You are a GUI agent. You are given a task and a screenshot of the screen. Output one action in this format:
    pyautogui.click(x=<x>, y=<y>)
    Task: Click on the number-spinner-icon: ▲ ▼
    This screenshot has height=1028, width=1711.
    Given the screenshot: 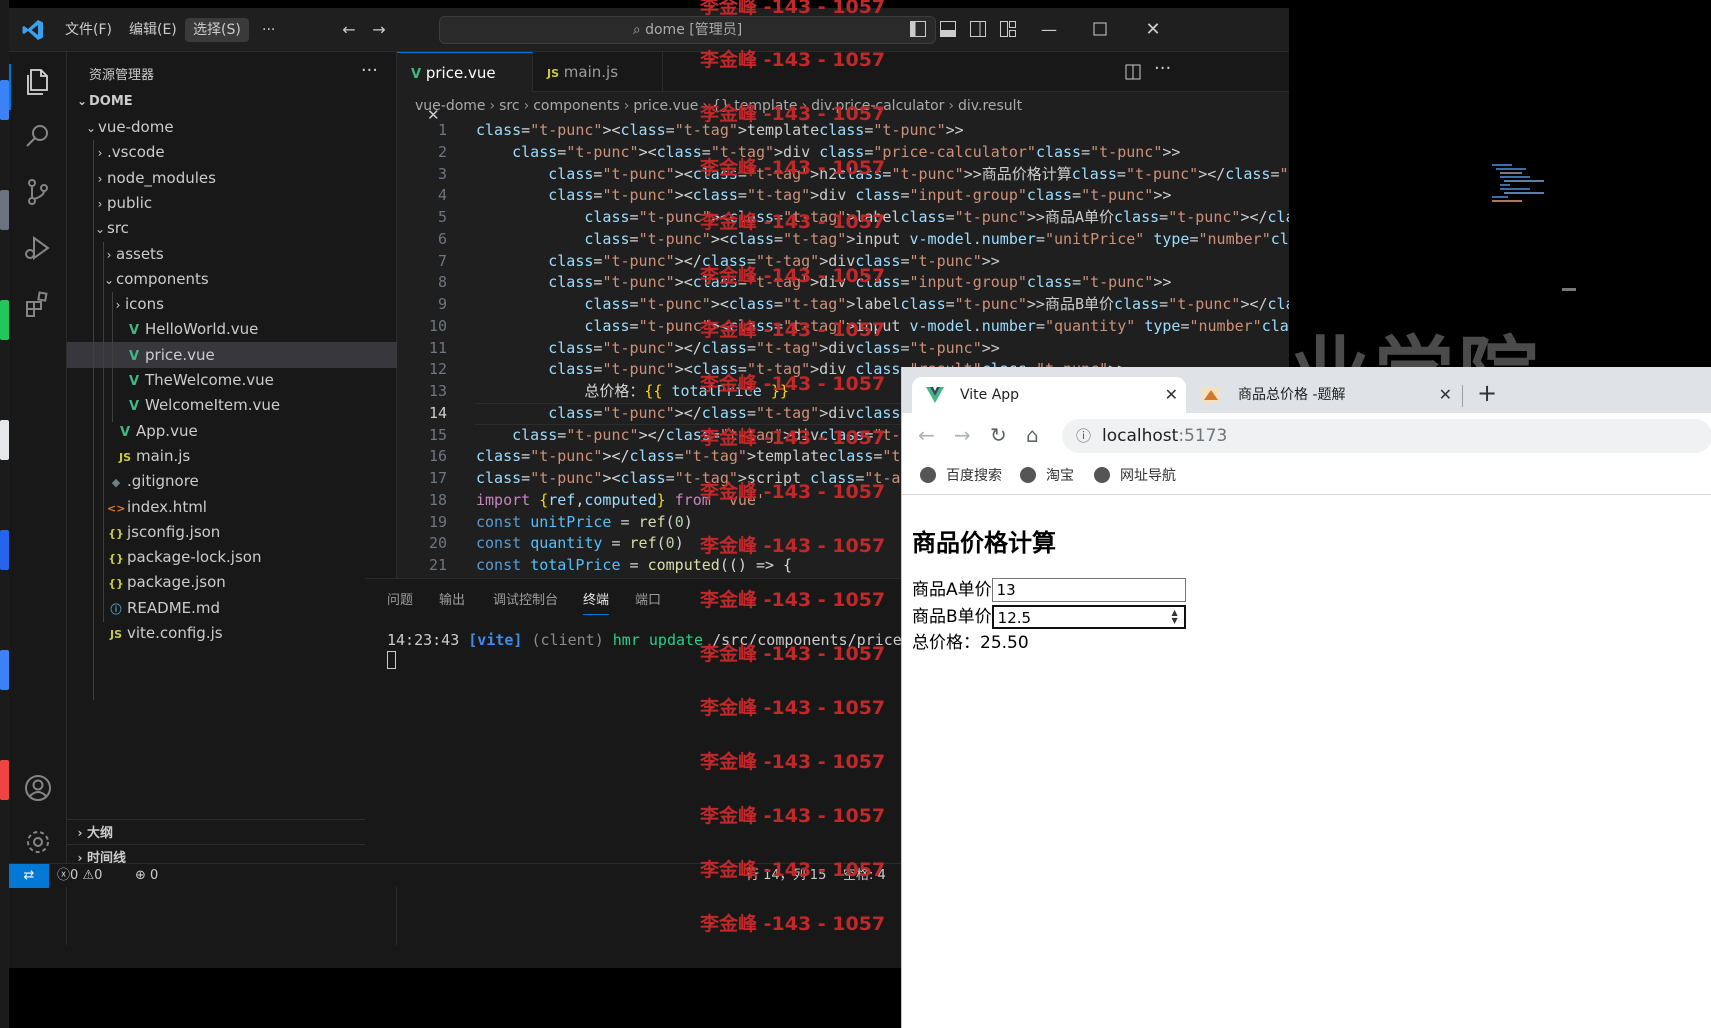 What is the action you would take?
    pyautogui.click(x=1175, y=617)
    